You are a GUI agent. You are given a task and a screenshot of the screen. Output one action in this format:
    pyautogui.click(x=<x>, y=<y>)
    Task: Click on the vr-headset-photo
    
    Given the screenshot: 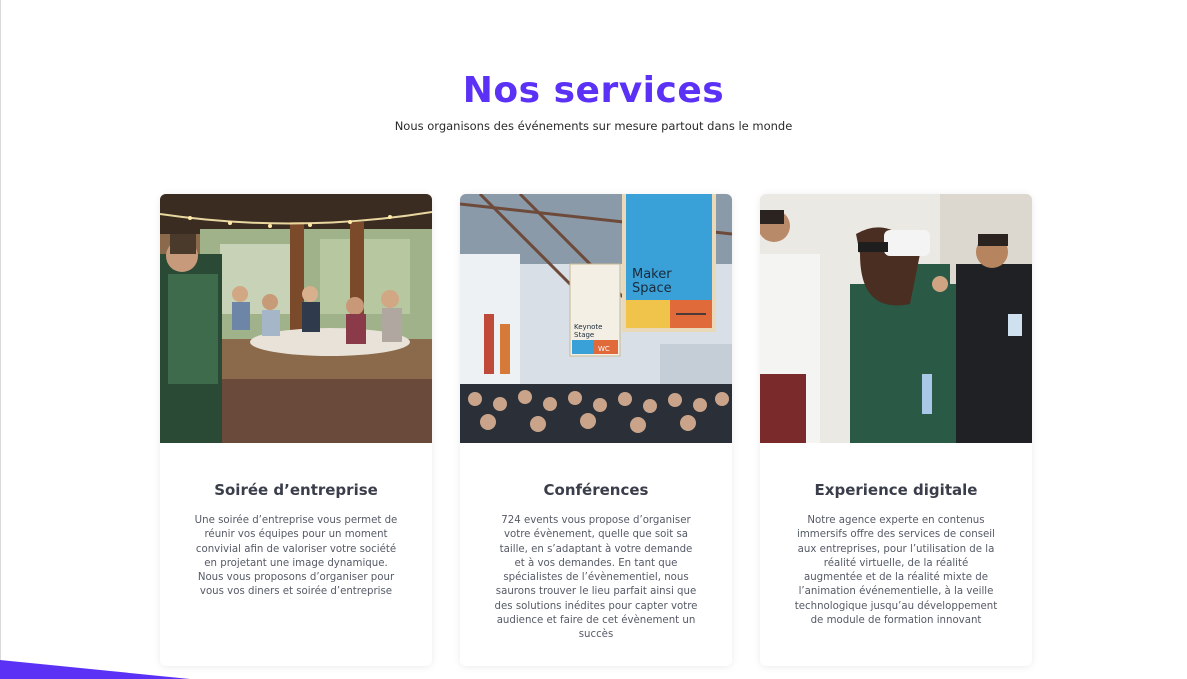 What is the action you would take?
    pyautogui.click(x=896, y=318)
    